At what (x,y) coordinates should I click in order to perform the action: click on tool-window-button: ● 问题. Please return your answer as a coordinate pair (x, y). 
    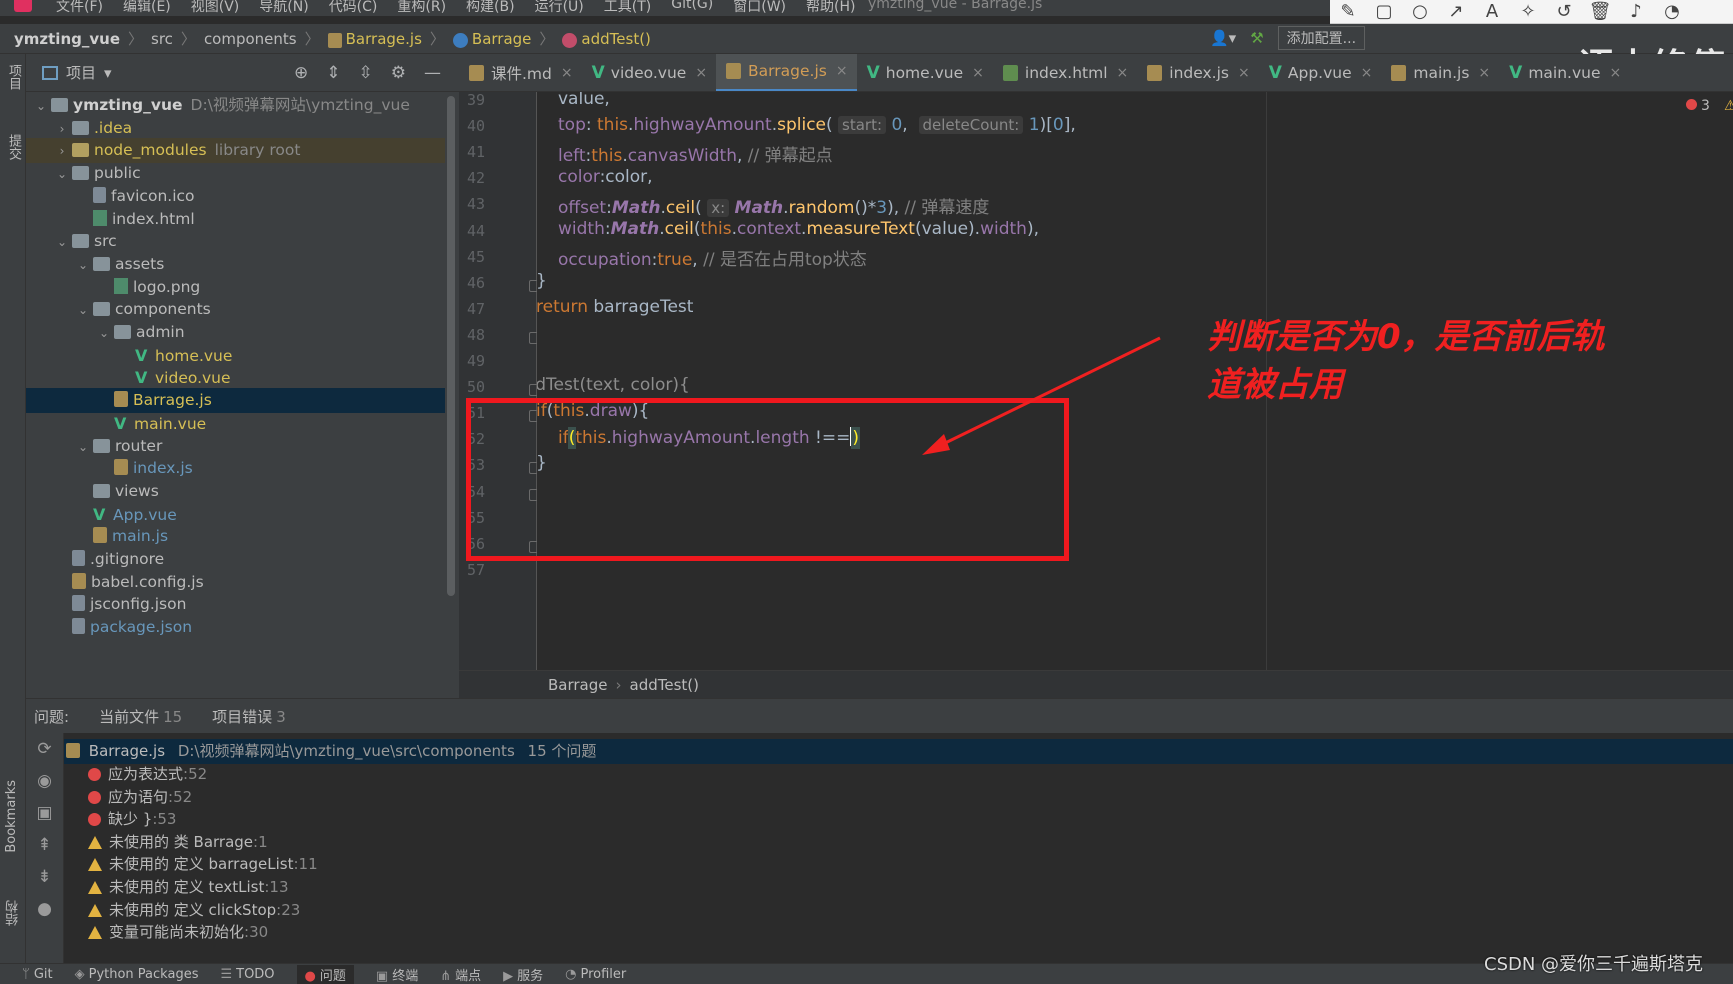
    Looking at the image, I should click on (325, 974).